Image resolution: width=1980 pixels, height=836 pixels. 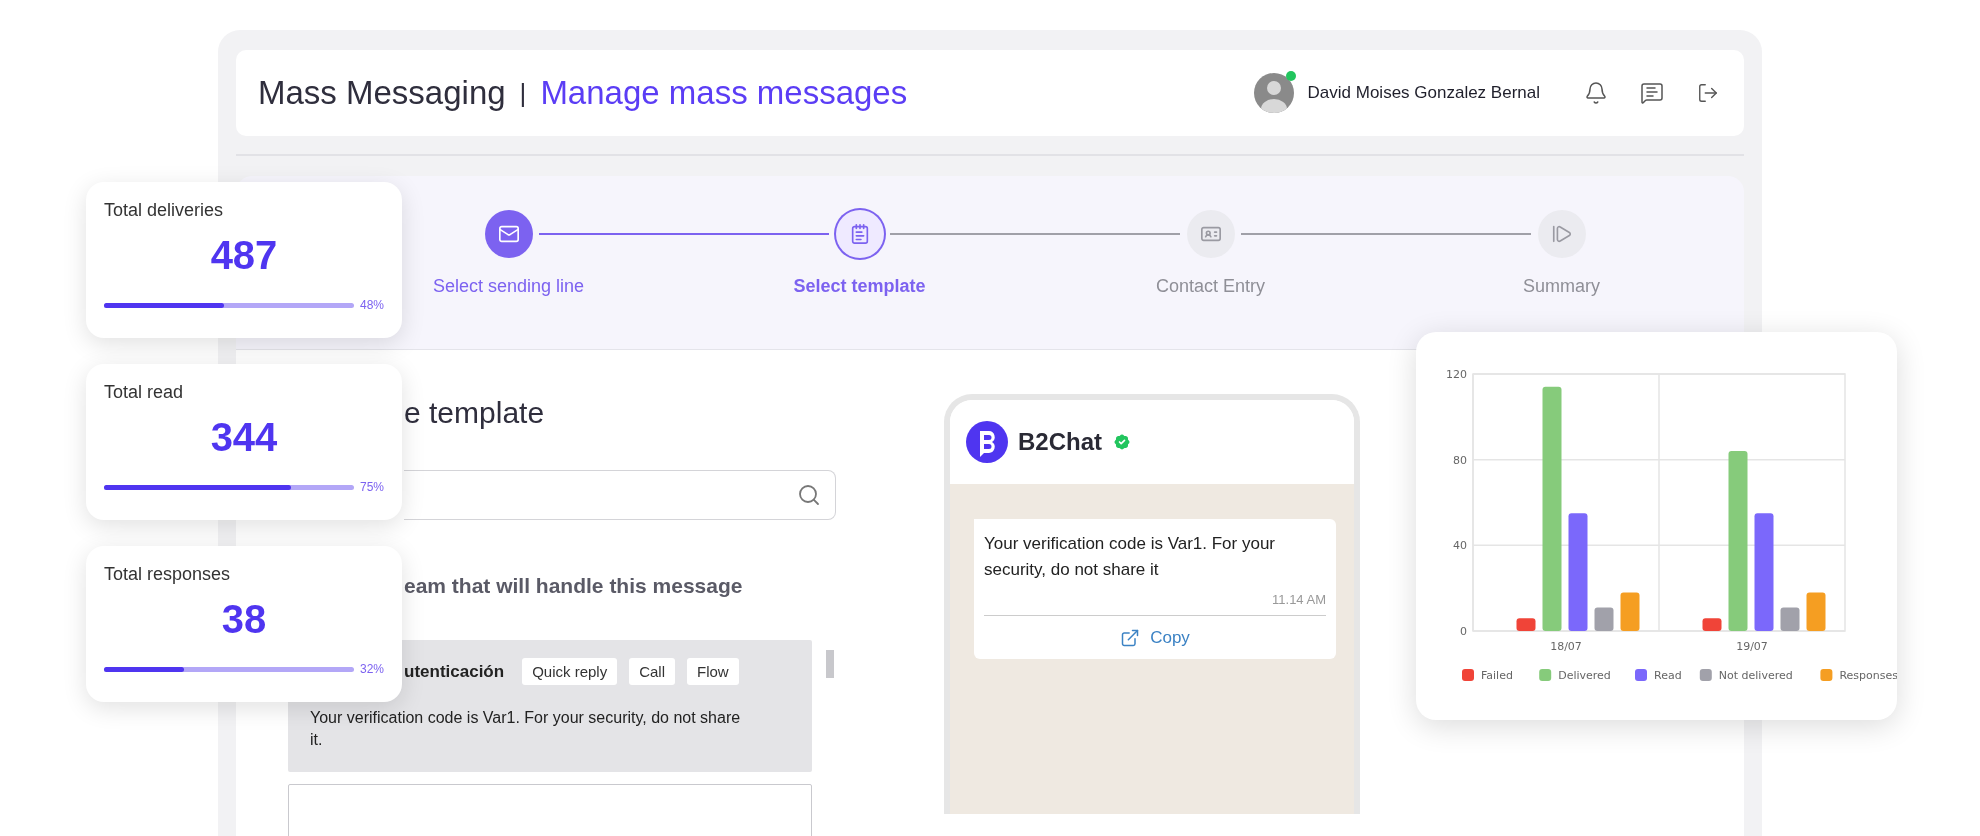 What do you see at coordinates (475, 413) in the screenshot?
I see `section-heading: e template` at bounding box center [475, 413].